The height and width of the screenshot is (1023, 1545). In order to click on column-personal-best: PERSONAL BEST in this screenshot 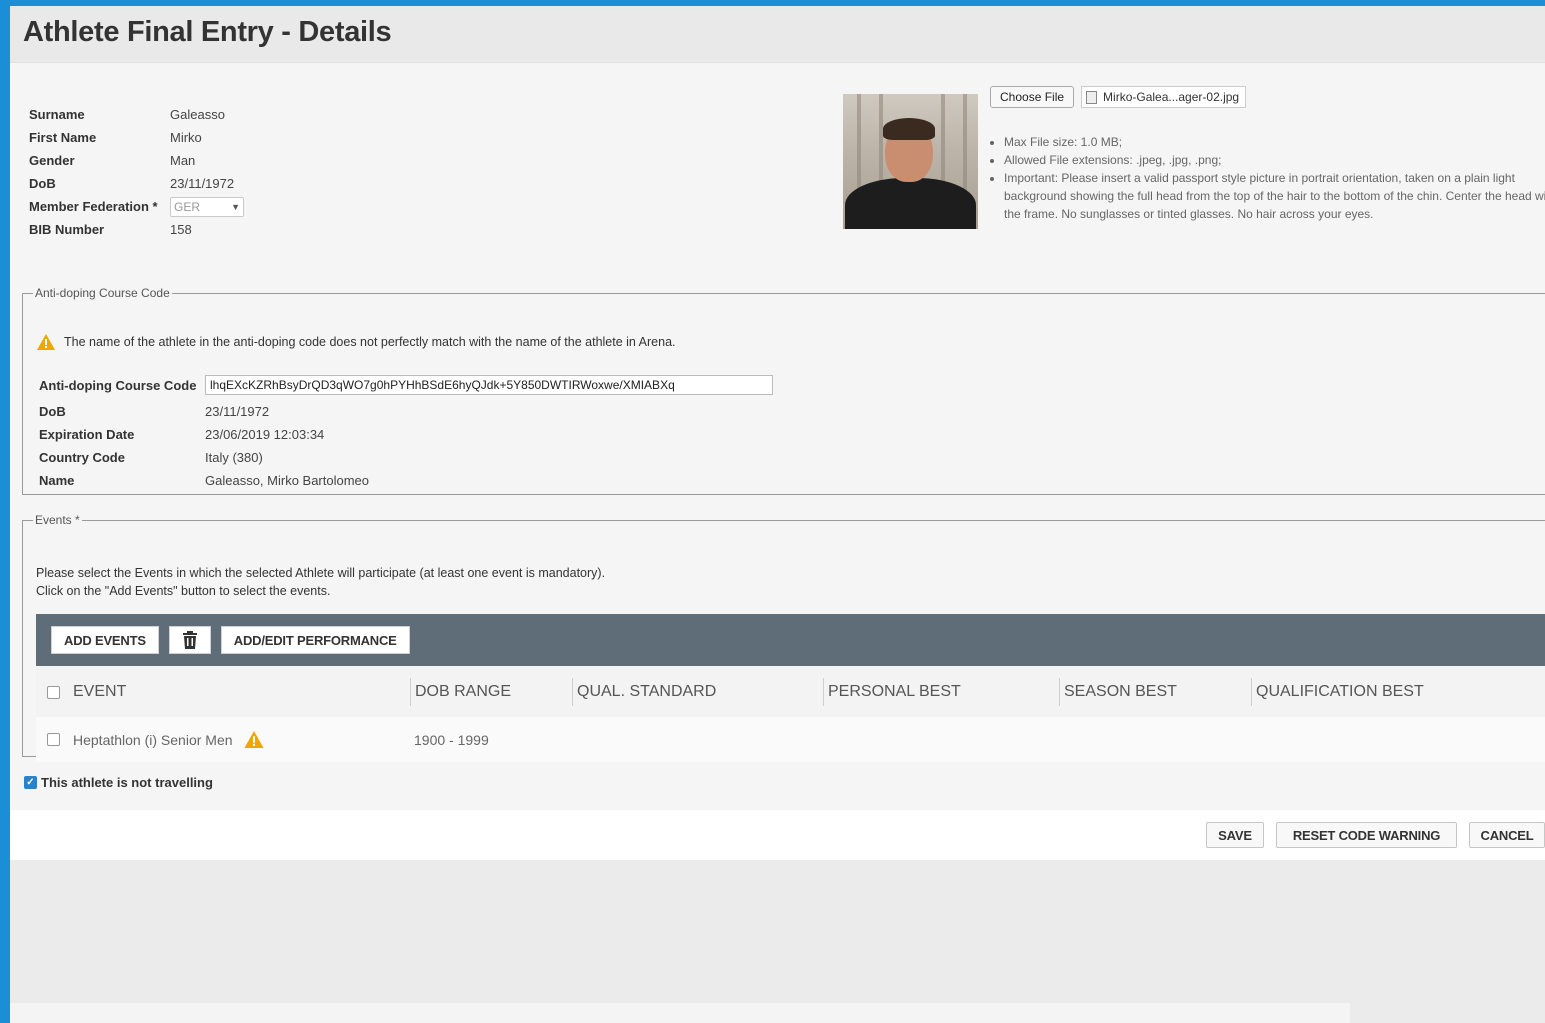, I will do `click(941, 692)`.